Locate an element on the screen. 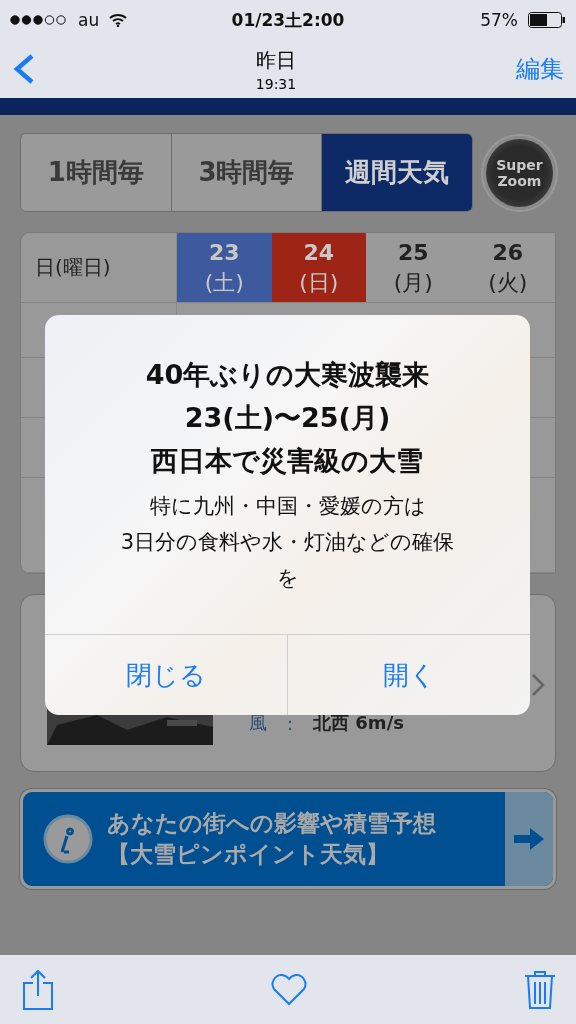 The image size is (576, 1024). alert-message: 特に九州・中国・愛媛の方は 3日分の食料や水・灯油などの確保 を is located at coordinates (287, 542).